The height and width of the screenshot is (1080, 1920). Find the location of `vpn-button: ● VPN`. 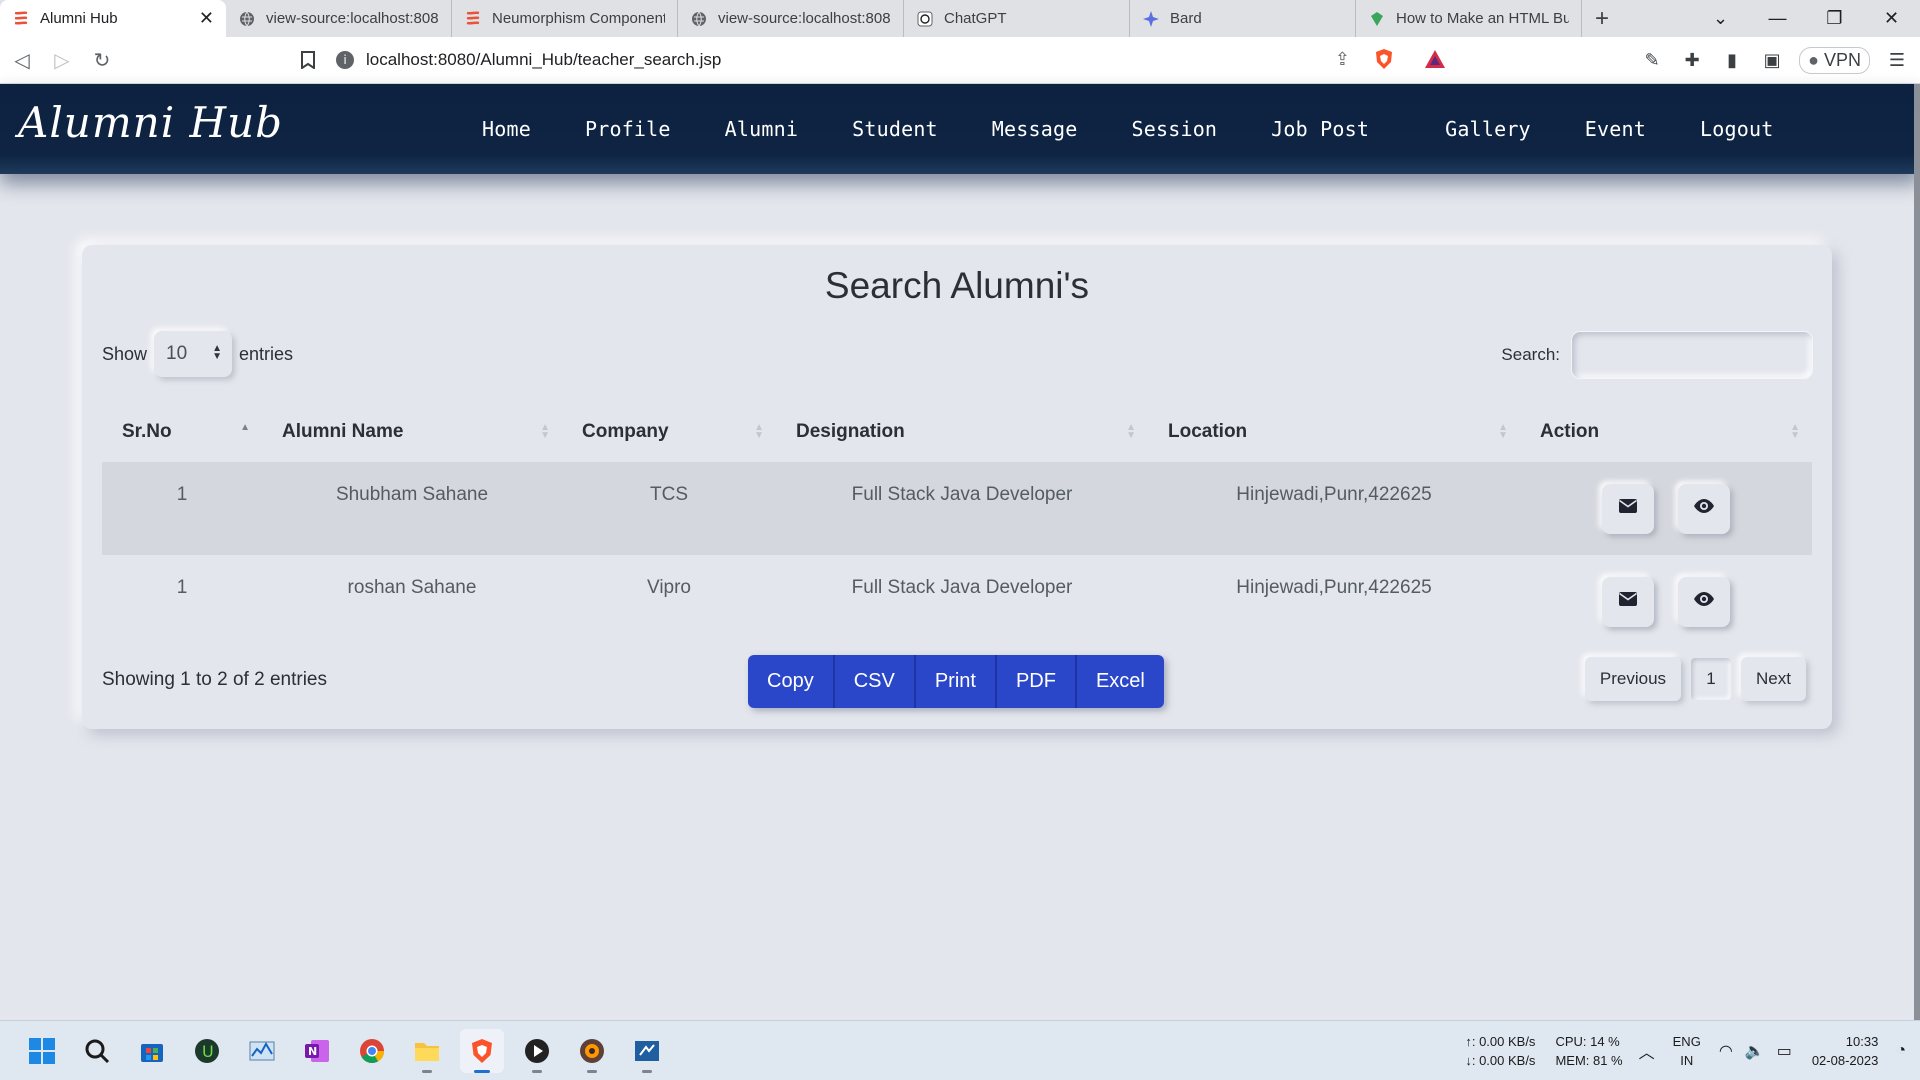

vpn-button: ● VPN is located at coordinates (1834, 60).